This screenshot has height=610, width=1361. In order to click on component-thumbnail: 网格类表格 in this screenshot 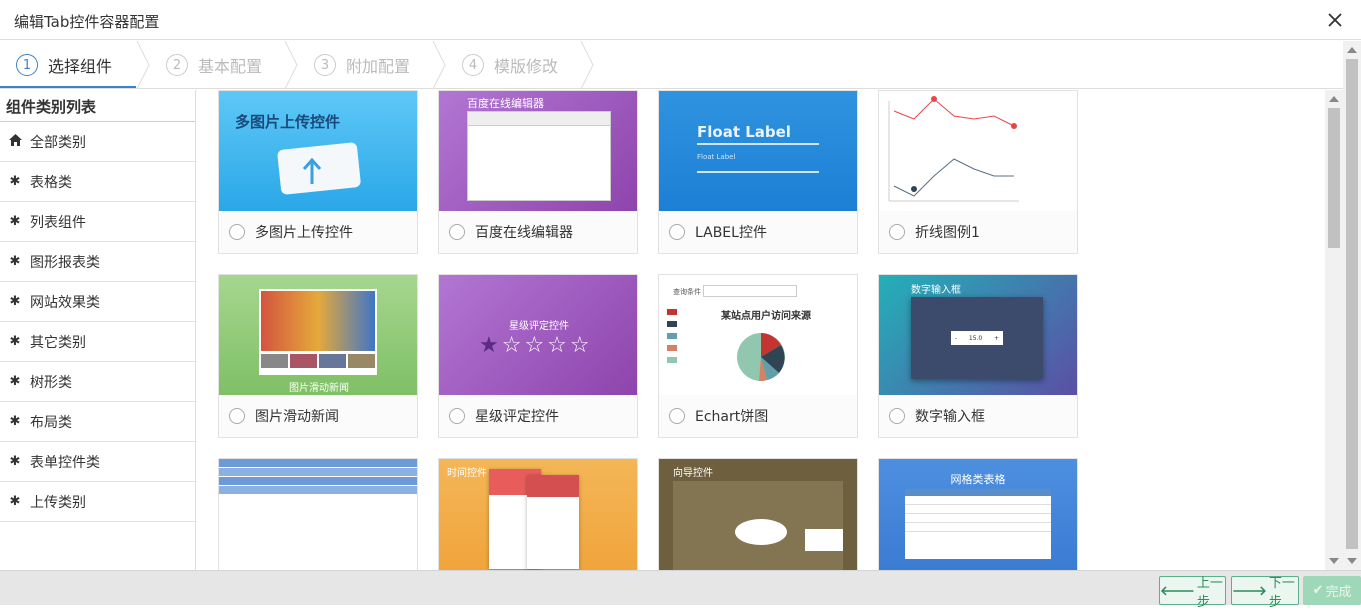, I will do `click(978, 514)`.